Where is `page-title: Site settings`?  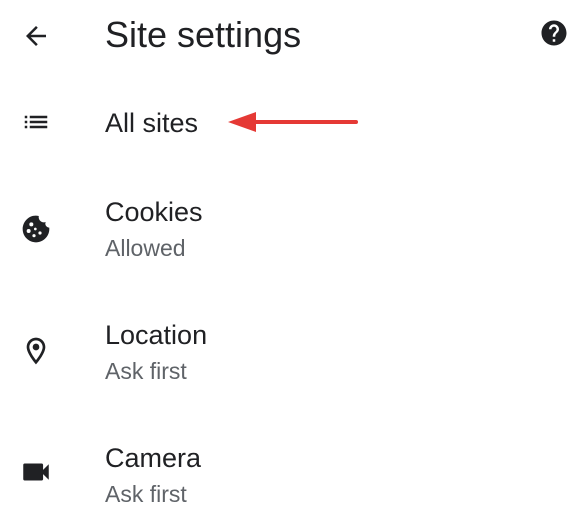
page-title: Site settings is located at coordinates (203, 34).